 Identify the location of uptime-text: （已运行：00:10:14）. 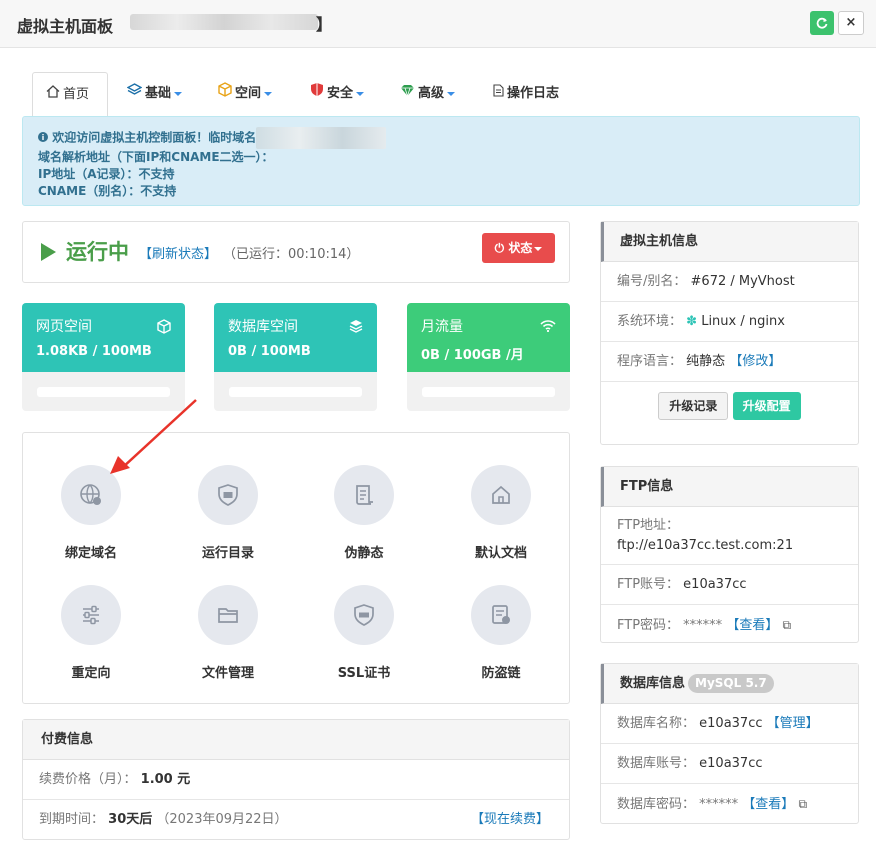
(291, 254).